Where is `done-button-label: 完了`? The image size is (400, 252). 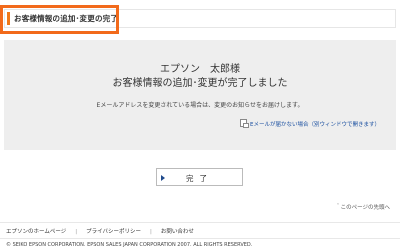 done-button-label: 完了 is located at coordinates (199, 178).